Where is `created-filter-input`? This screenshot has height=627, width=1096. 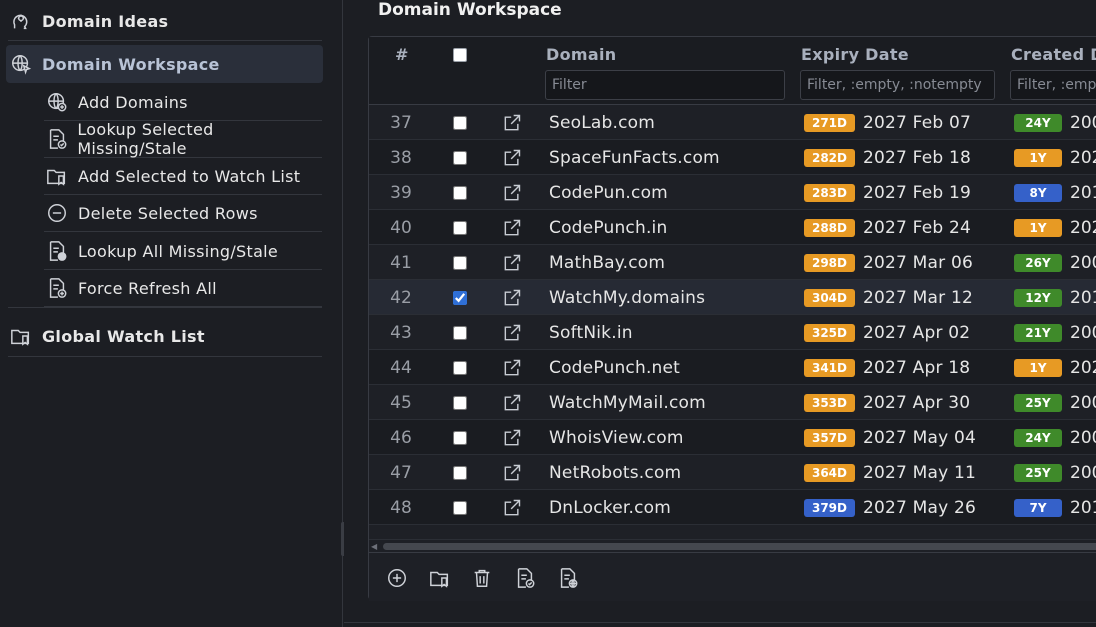 created-filter-input is located at coordinates (1053, 85).